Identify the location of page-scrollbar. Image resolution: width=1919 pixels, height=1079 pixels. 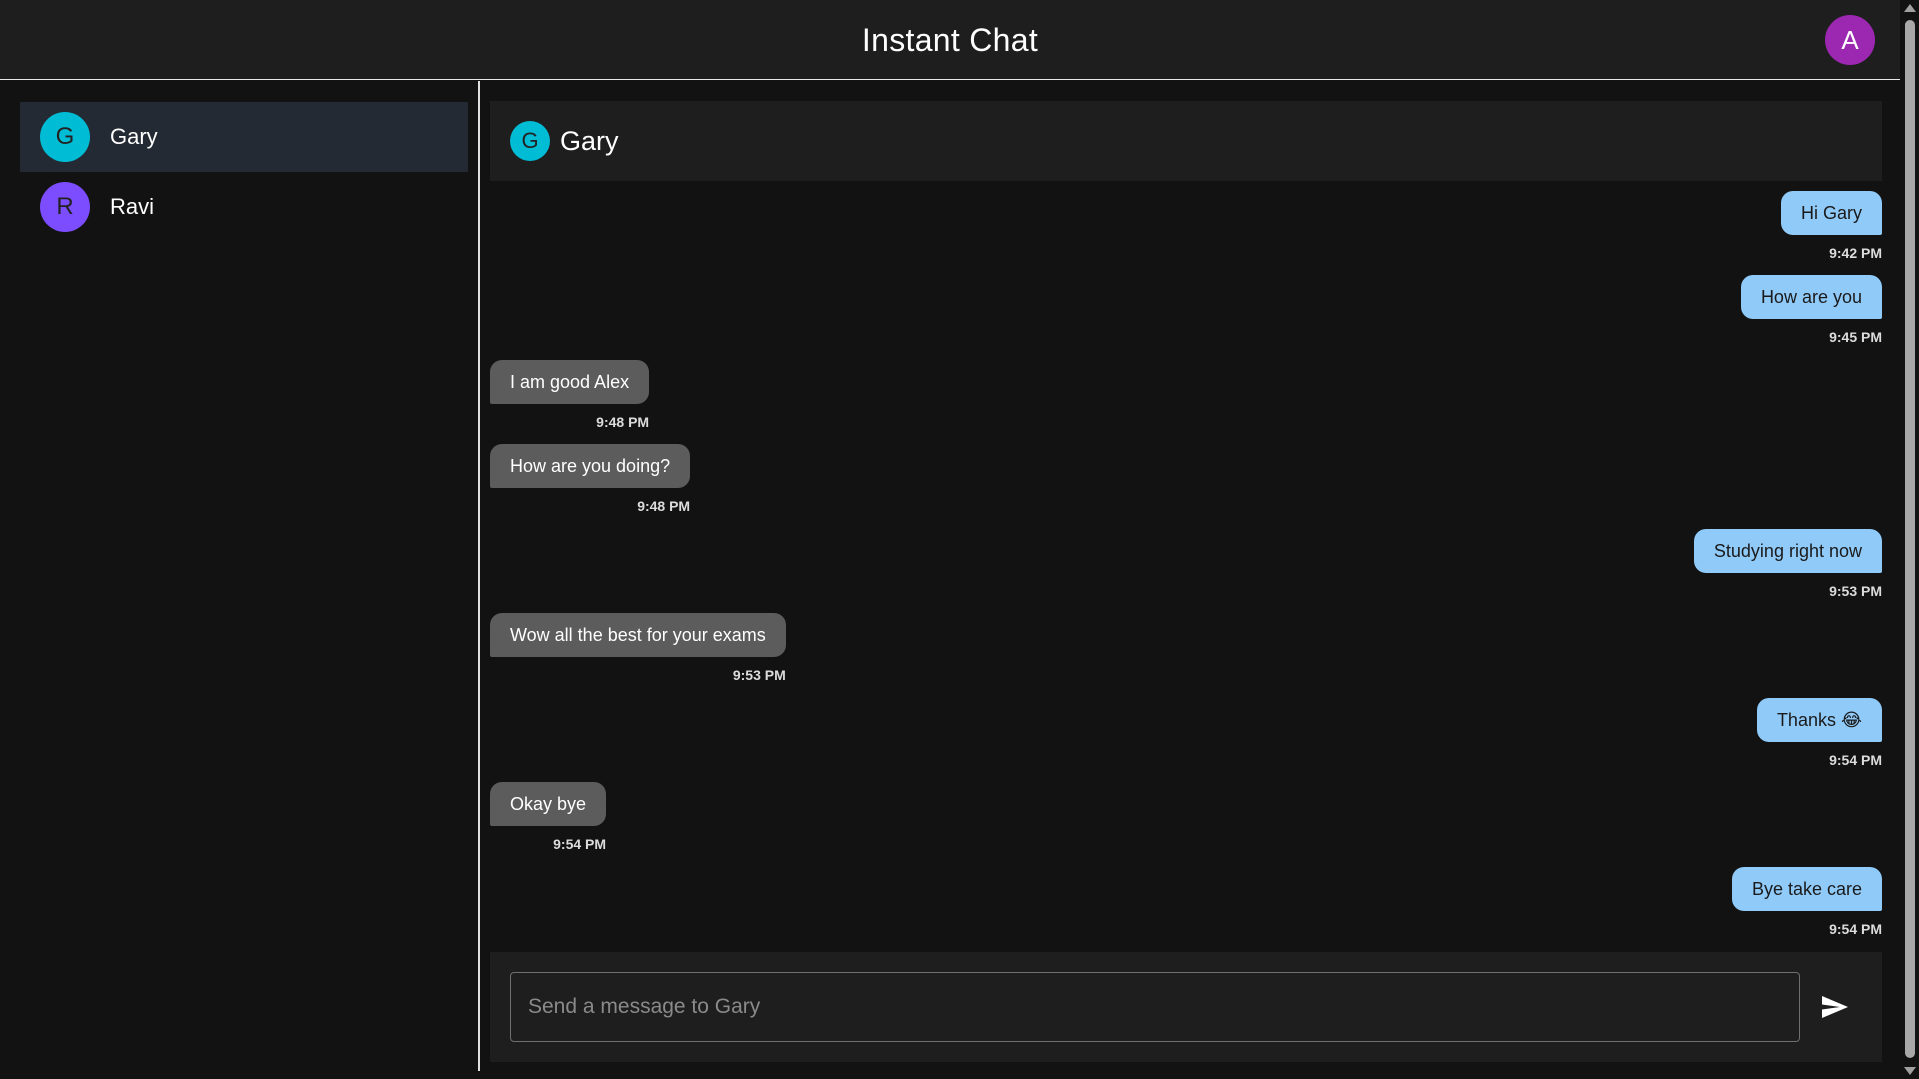
(1909, 539).